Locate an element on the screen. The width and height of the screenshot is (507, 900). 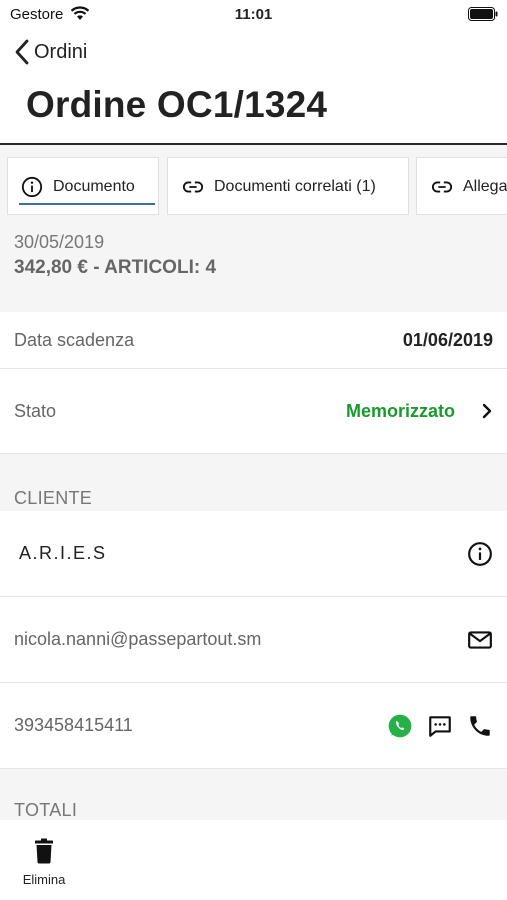
whatsapp-icon is located at coordinates (400, 725).